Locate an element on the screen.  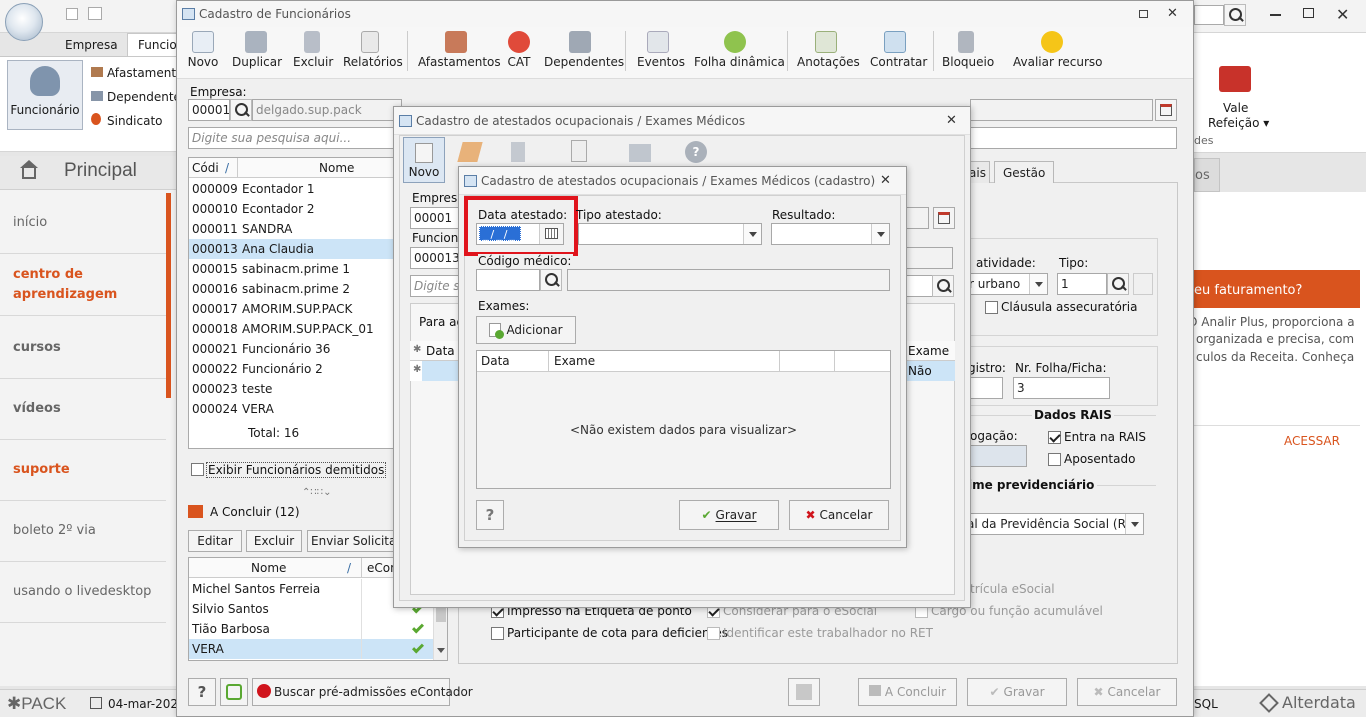
ribbon-item-sindicato: Sindicato is located at coordinates (127, 120).